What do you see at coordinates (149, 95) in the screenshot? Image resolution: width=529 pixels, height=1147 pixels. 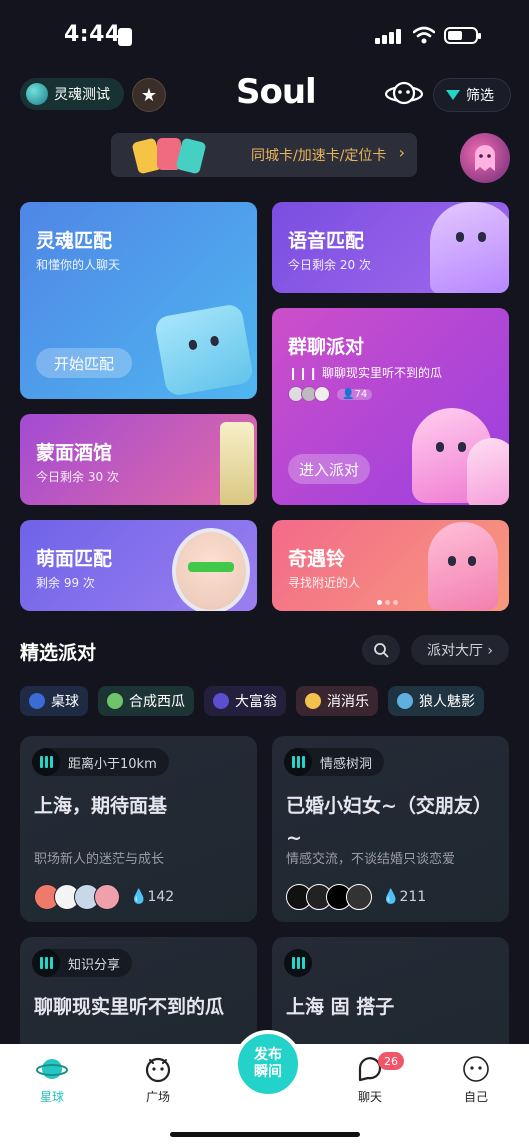 I see `avatar: ★` at bounding box center [149, 95].